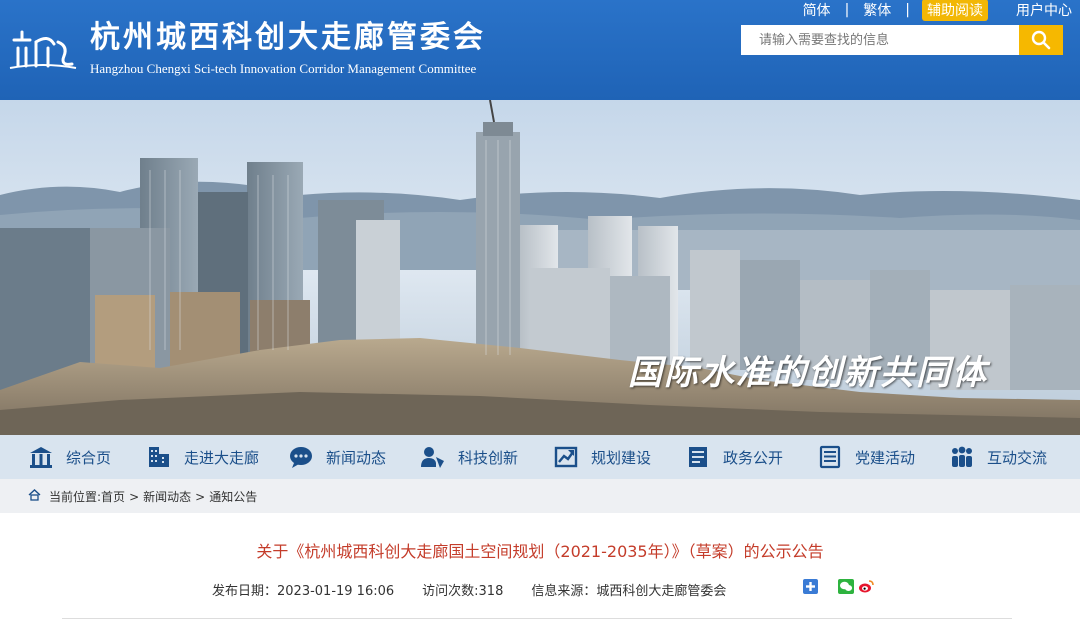 This screenshot has width=1080, height=627. I want to click on home-icon, so click(41, 457).